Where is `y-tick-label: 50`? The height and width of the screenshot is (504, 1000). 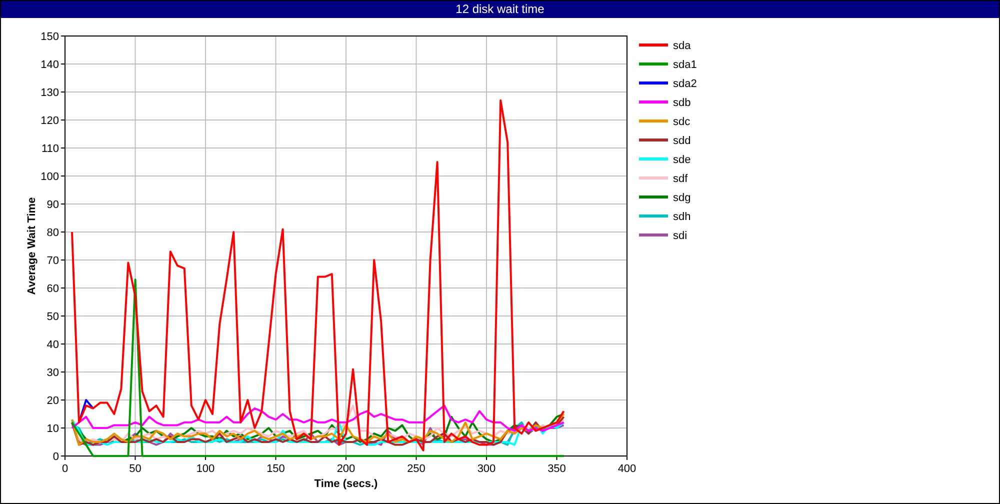
y-tick-label: 50 is located at coordinates (52, 317).